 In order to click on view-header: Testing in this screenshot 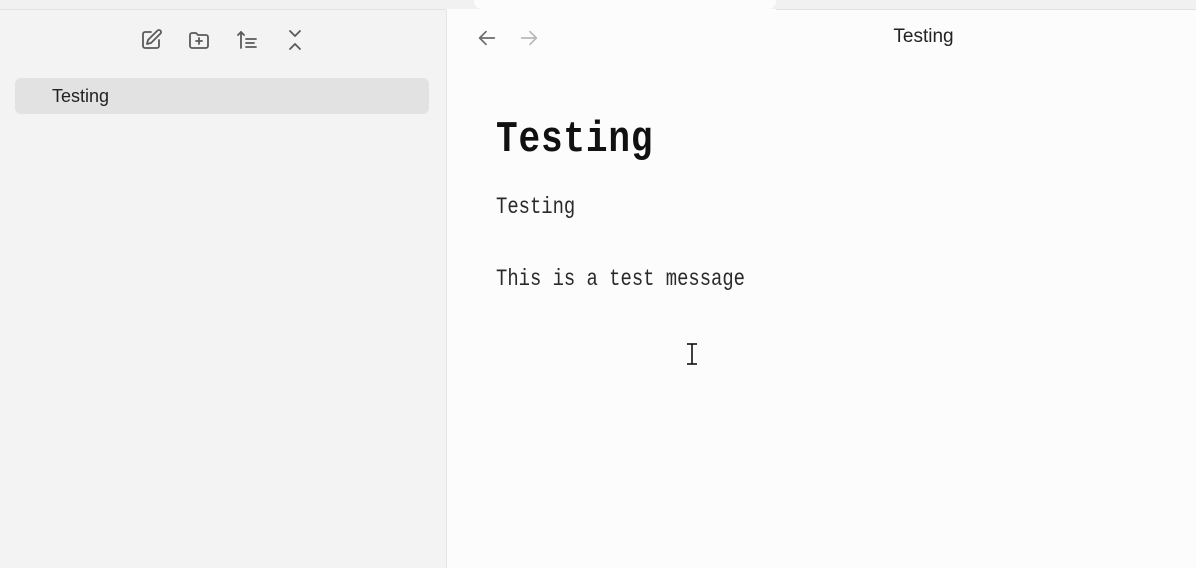, I will do `click(598, 30)`.